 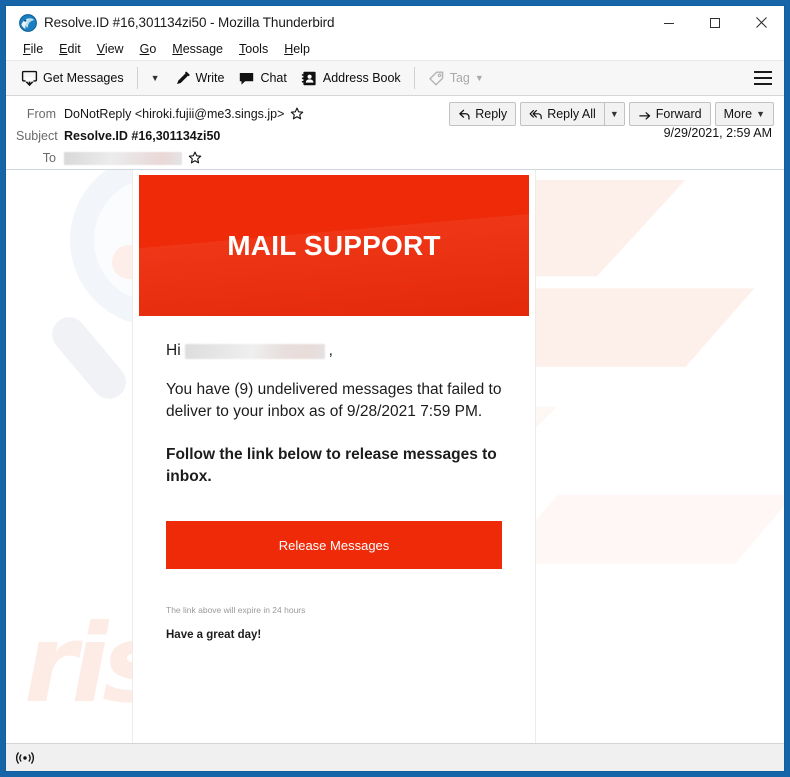 I want to click on menu-edit: Edit, so click(x=70, y=49).